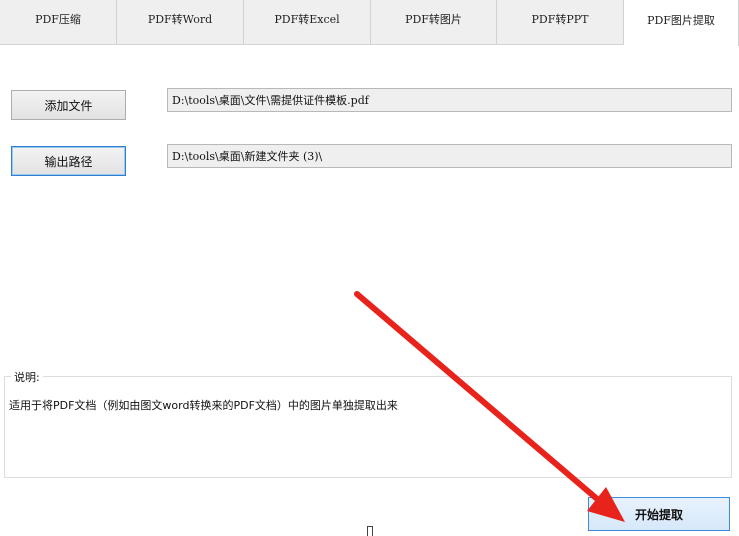 Image resolution: width=739 pixels, height=536 pixels. I want to click on output-path-field: D:\tools\桌面\新建文件夹 (3)\, so click(449, 156).